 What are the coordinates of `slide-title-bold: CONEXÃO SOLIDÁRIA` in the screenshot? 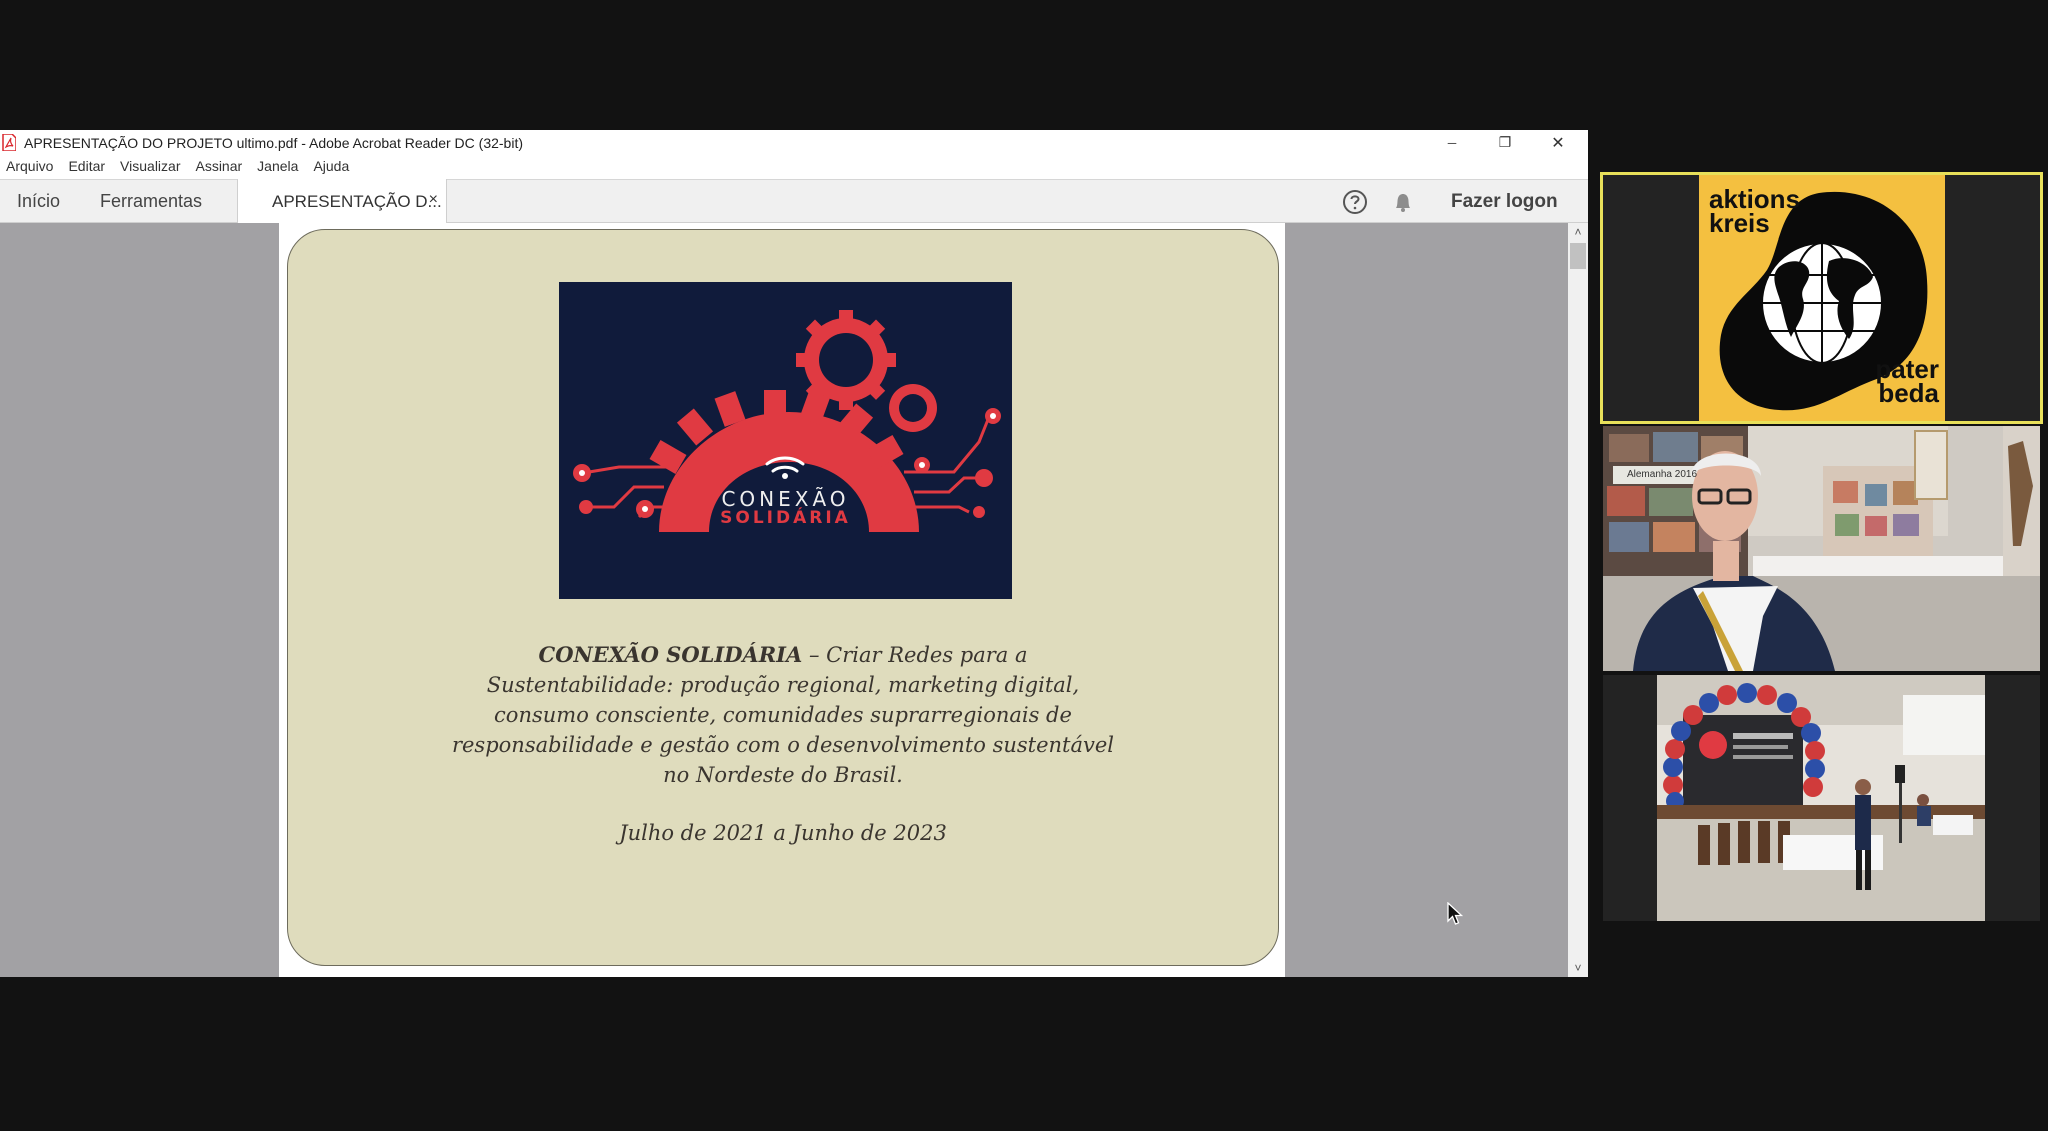 It's located at (670, 654).